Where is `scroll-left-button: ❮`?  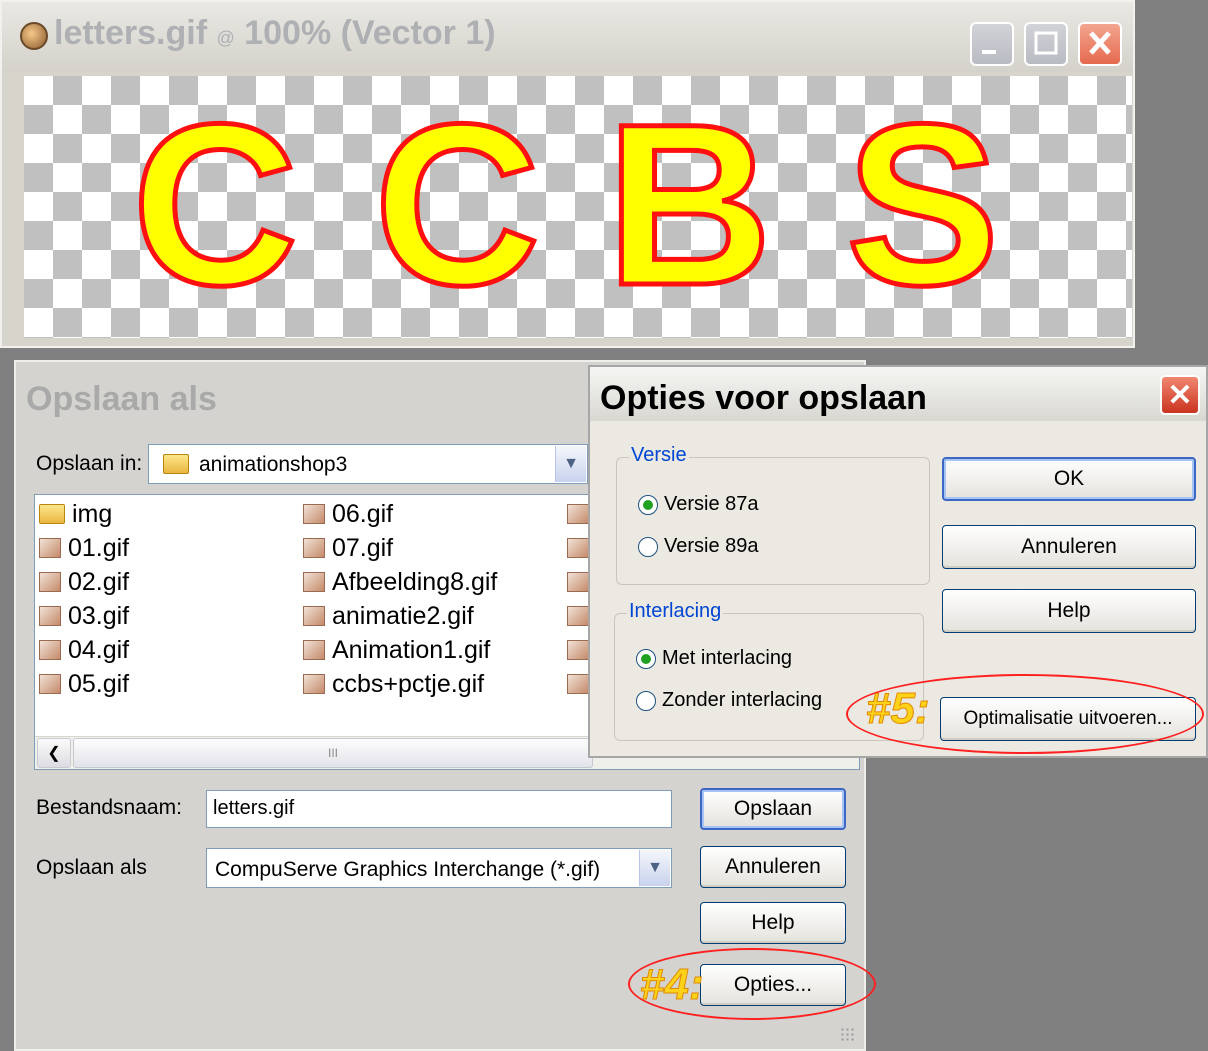
scroll-left-button: ❮ is located at coordinates (54, 753).